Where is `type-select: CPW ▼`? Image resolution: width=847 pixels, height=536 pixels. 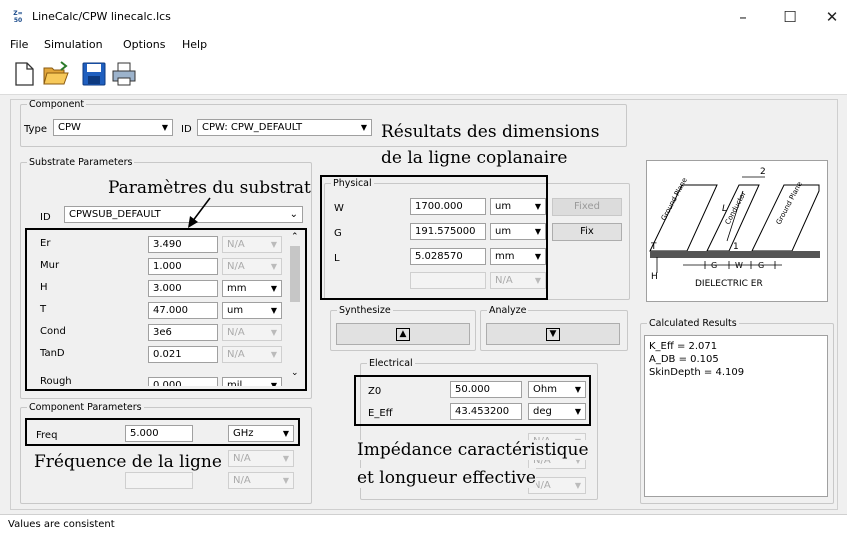 type-select: CPW ▼ is located at coordinates (113, 127).